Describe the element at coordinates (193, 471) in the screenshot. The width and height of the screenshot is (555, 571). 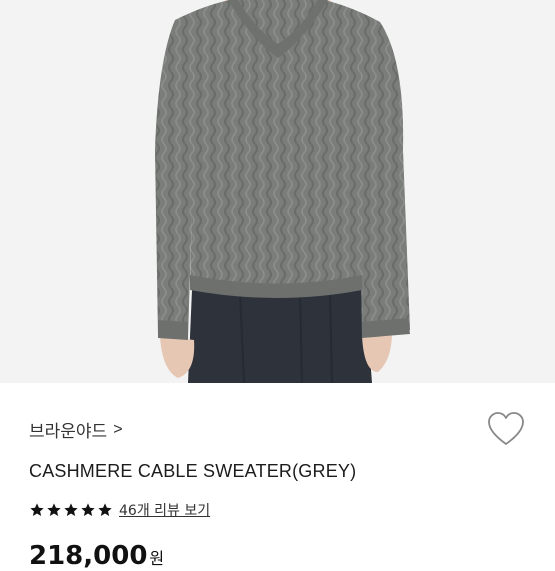
I see `product-title: CASHMERE CABLE SWEATER(GREY)` at that location.